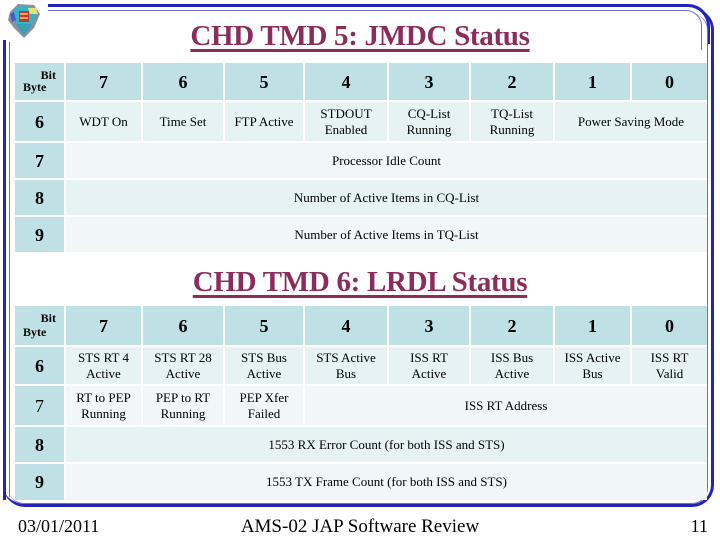 The height and width of the screenshot is (540, 720). Describe the element at coordinates (346, 365) in the screenshot. I see `bit-cell: STS Active Bus` at that location.